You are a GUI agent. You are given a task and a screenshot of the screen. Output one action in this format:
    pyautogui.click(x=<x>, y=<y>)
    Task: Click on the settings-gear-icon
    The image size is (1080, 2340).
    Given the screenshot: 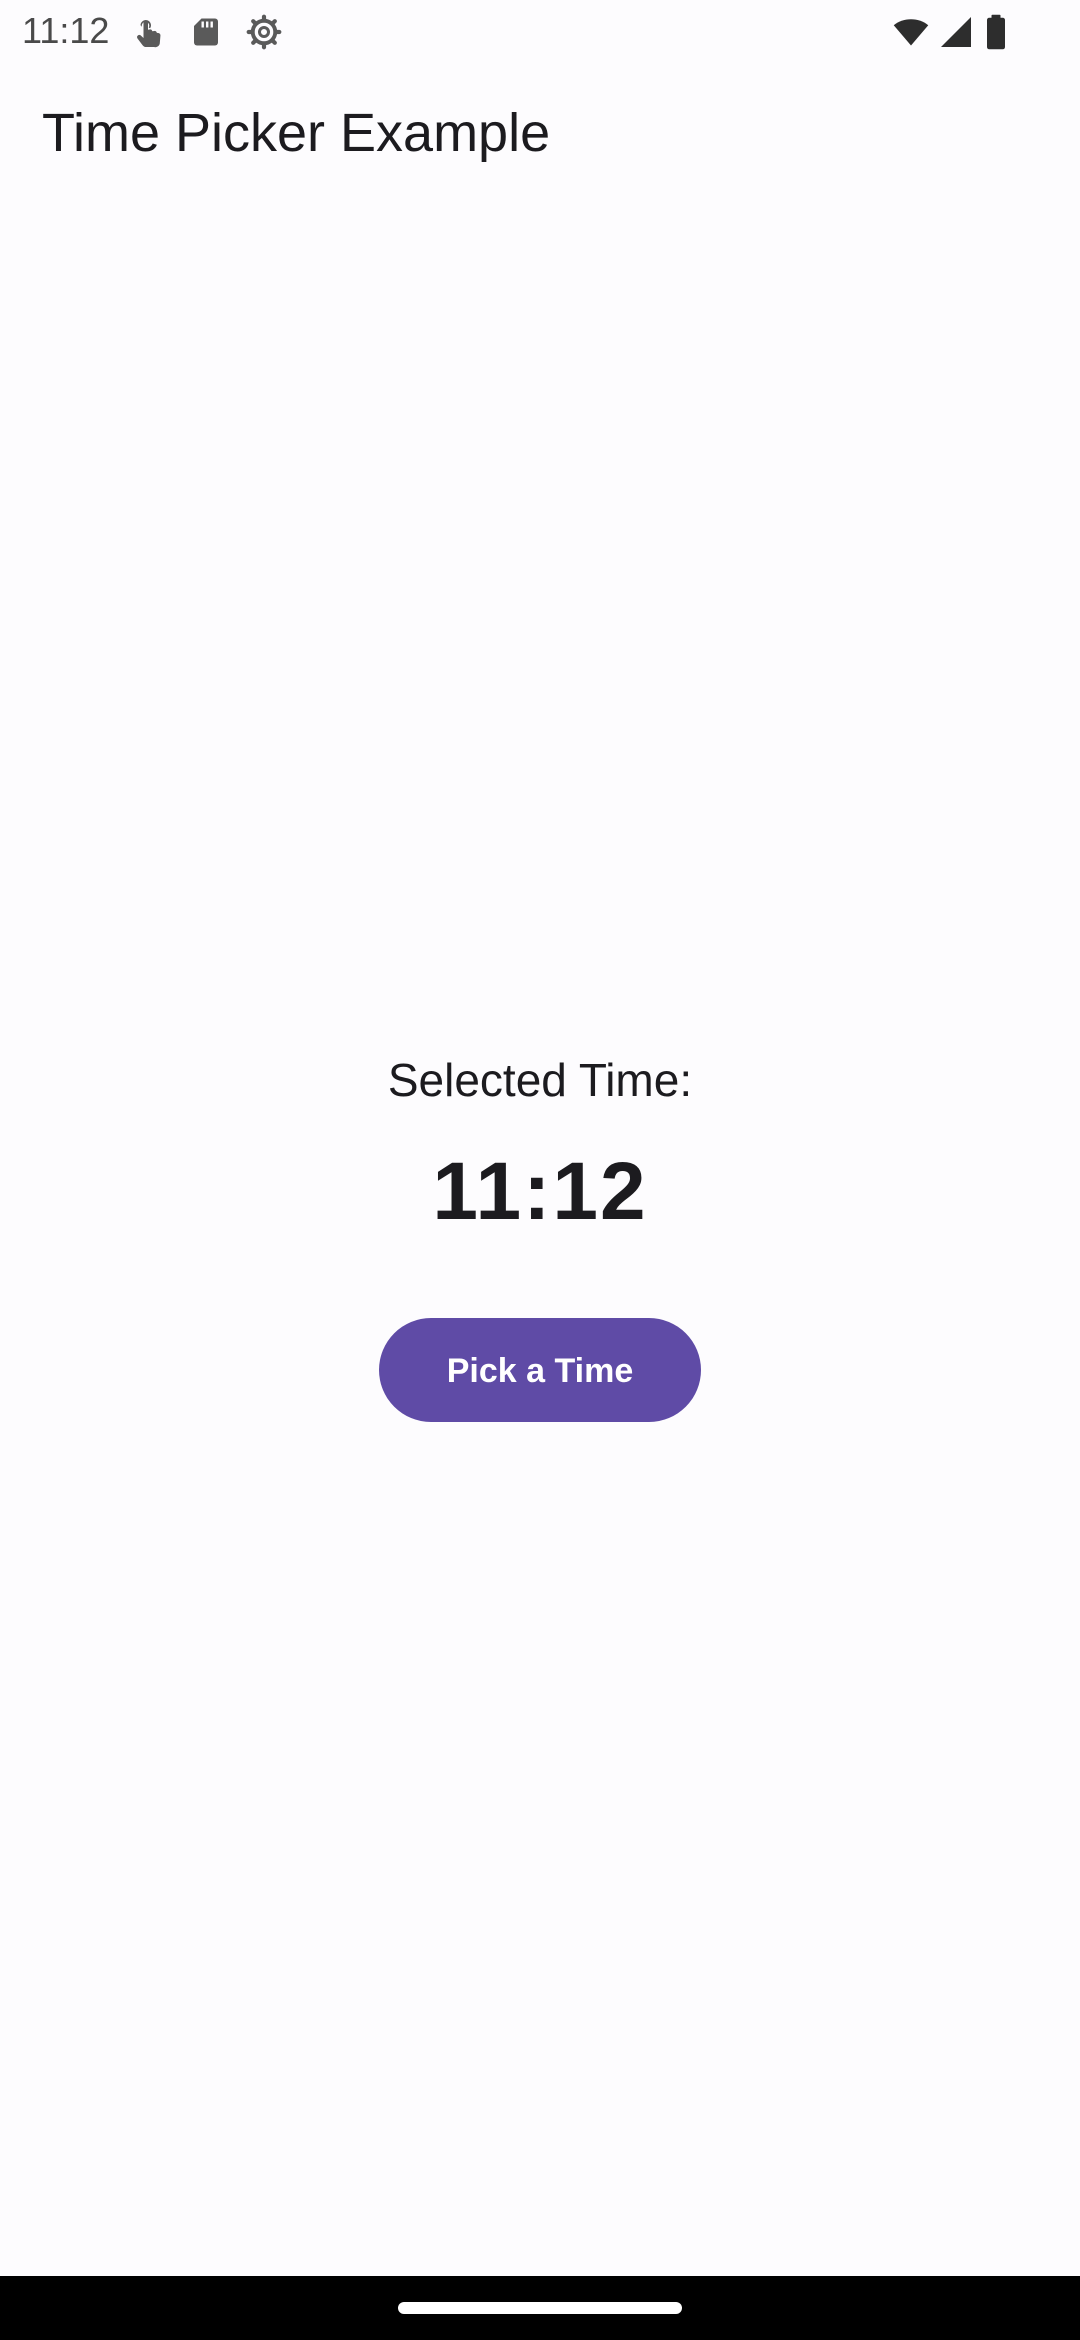 What is the action you would take?
    pyautogui.click(x=264, y=32)
    